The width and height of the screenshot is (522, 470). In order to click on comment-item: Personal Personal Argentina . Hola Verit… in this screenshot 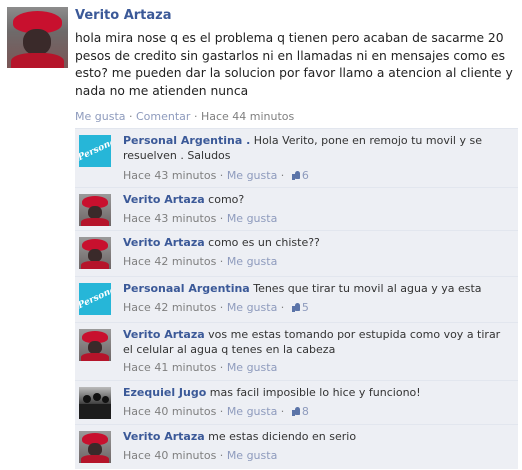, I will do `click(296, 158)`.